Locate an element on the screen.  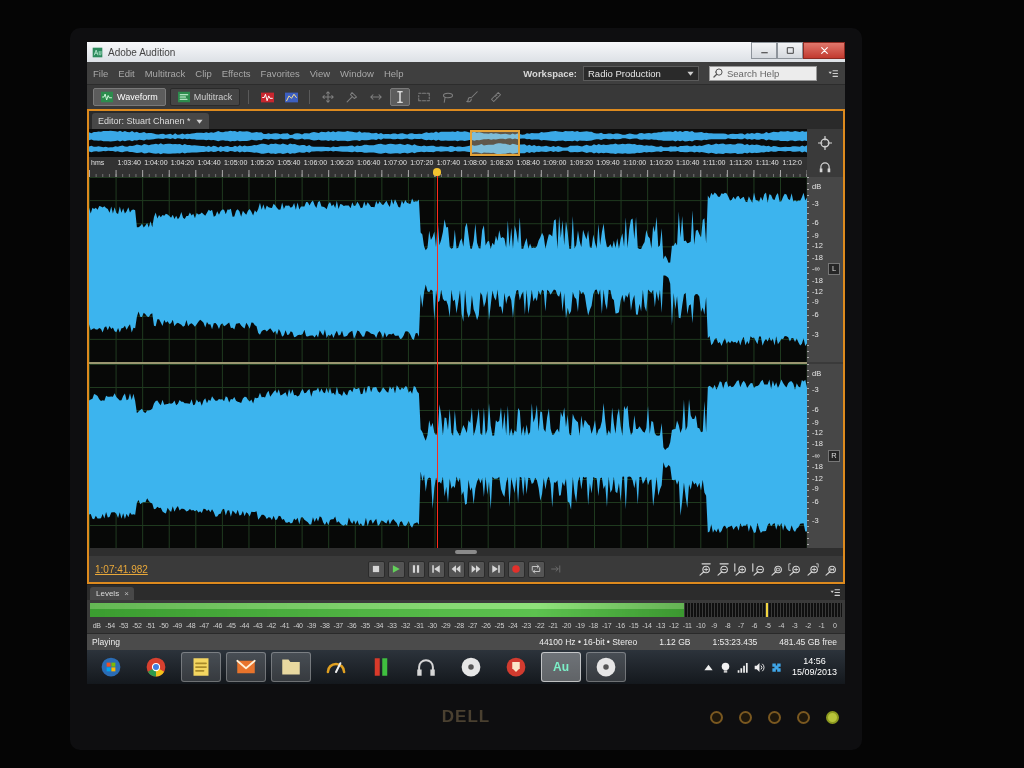
multitrack-tab: Multitrack is located at coordinates (205, 97).